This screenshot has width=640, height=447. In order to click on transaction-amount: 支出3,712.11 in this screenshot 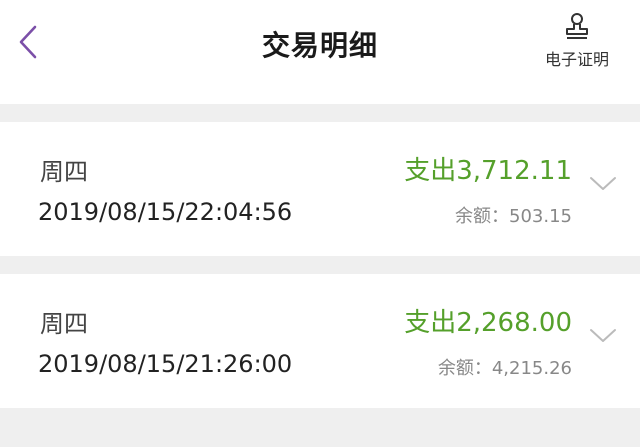, I will do `click(488, 171)`.